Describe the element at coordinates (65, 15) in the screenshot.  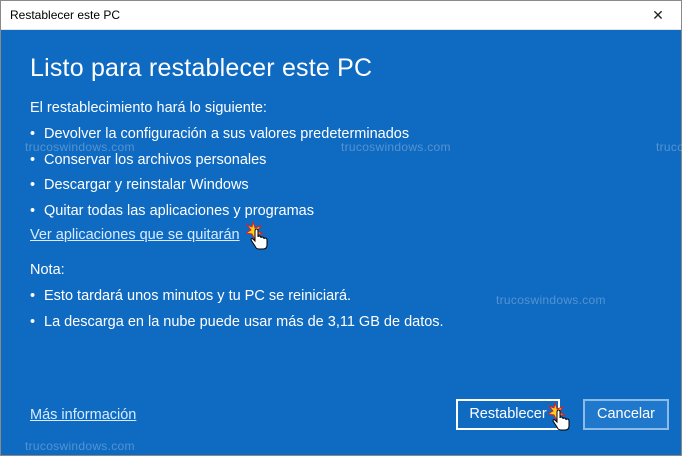
I see `window-title: Restablecer este PC` at that location.